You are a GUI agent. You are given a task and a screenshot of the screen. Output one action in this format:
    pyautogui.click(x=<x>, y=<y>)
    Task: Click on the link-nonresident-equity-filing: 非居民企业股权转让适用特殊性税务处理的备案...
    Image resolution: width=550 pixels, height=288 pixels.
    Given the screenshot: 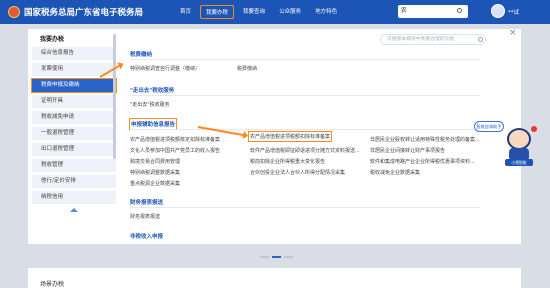 What is the action you would take?
    pyautogui.click(x=425, y=139)
    